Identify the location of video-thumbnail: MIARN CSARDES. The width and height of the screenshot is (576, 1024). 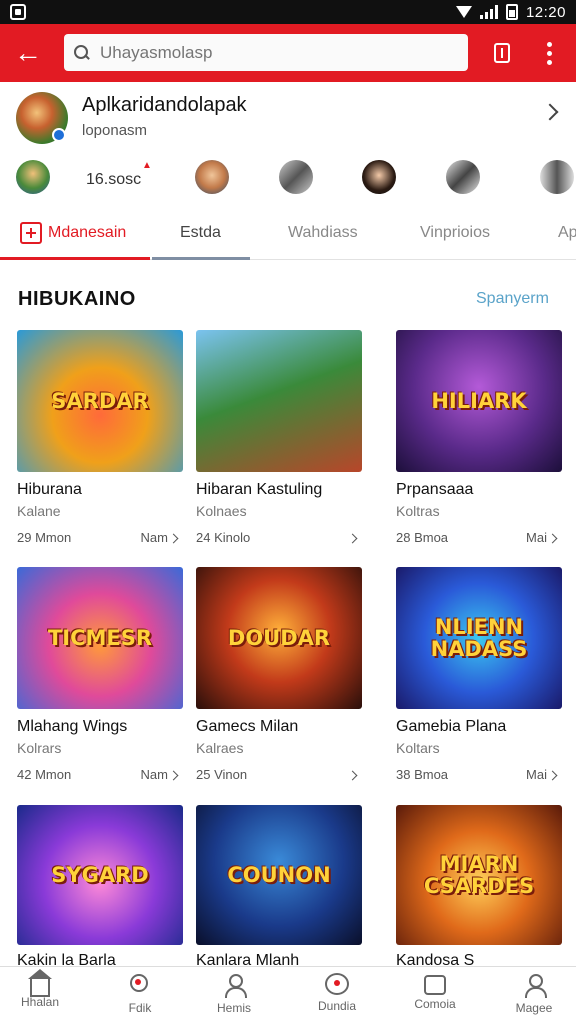
(479, 875).